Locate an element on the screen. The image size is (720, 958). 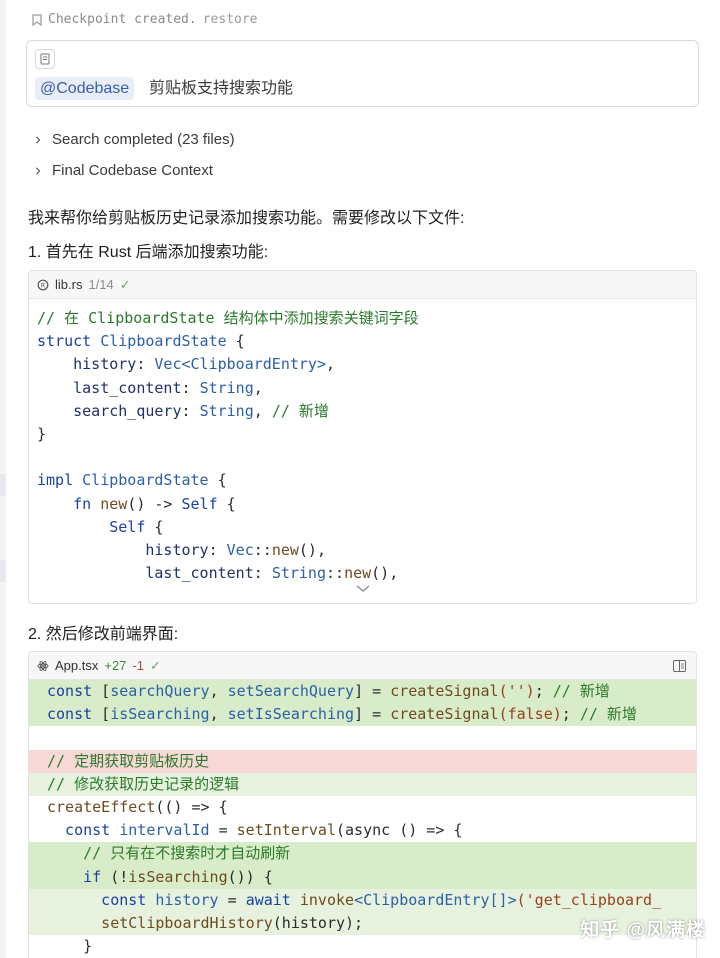
code-block-header: App.tsx +27 -1 ✓ is located at coordinates (362, 666).